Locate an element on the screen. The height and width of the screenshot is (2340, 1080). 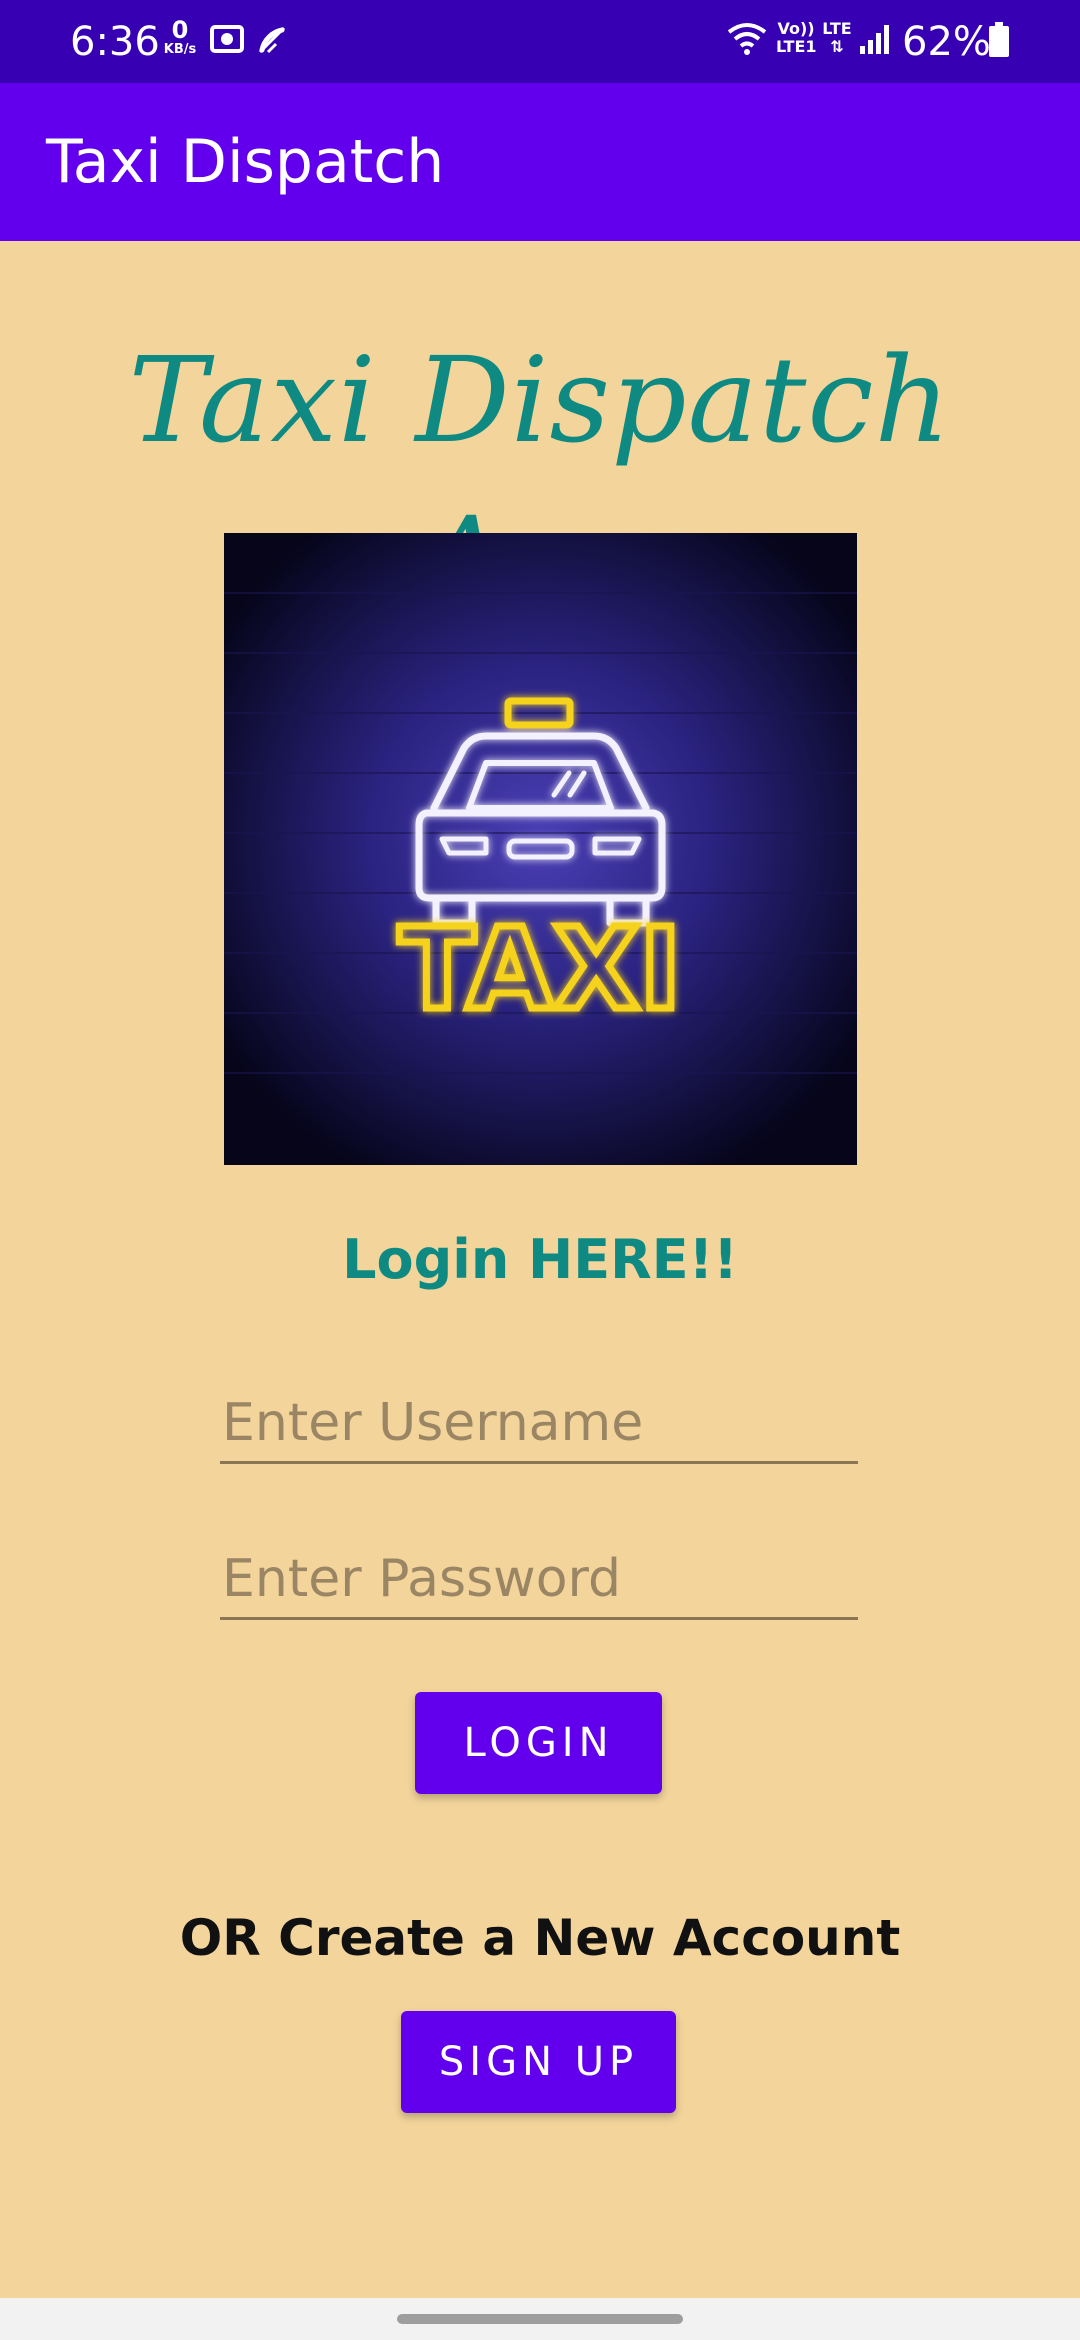
password-input is located at coordinates (539, 1580).